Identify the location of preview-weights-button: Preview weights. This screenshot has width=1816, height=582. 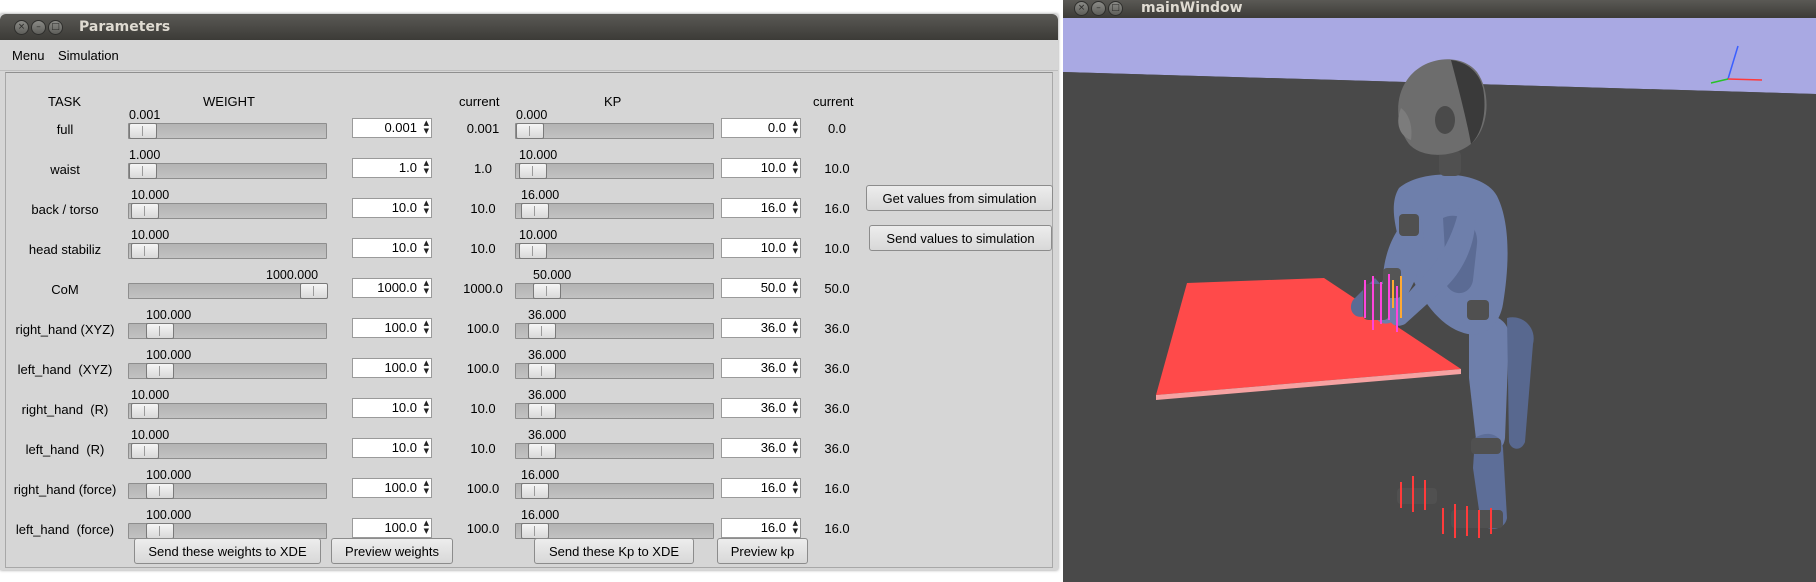
(392, 551).